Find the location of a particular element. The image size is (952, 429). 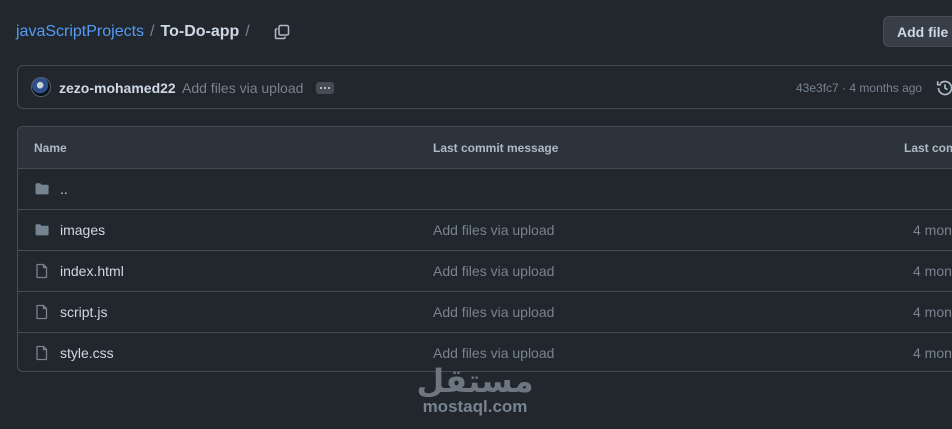

history-button is located at coordinates (944, 89).